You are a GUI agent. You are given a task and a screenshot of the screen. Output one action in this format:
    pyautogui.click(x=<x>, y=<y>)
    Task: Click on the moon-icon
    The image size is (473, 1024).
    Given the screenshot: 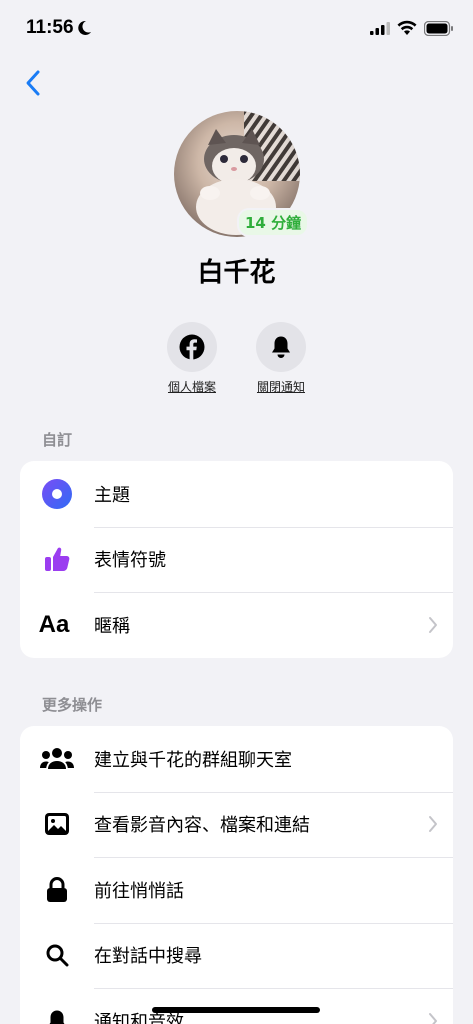 What is the action you would take?
    pyautogui.click(x=84, y=27)
    